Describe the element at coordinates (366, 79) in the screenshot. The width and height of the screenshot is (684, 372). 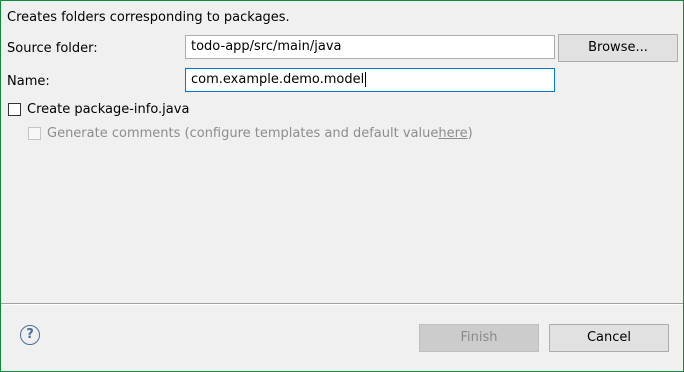
I see `text-caret` at that location.